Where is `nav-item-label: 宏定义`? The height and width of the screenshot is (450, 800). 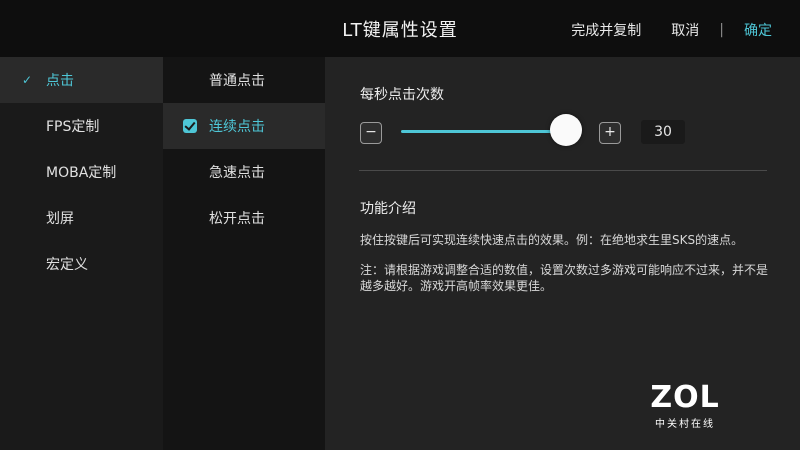
nav-item-label: 宏定义 is located at coordinates (67, 265).